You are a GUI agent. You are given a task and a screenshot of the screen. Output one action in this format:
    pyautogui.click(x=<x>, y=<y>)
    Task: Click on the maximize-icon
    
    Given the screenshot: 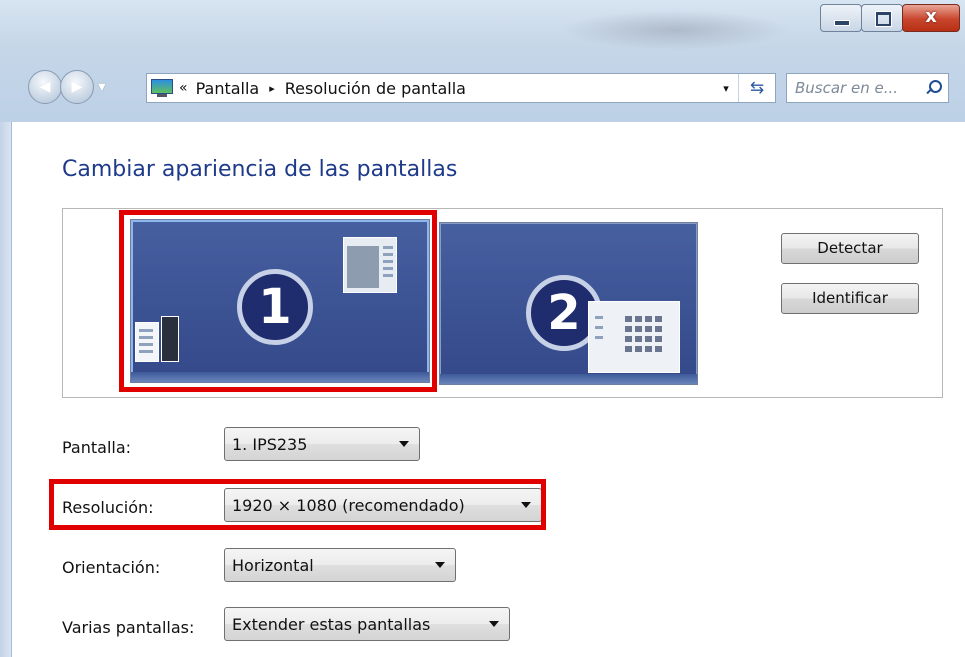 What is the action you would take?
    pyautogui.click(x=883, y=19)
    